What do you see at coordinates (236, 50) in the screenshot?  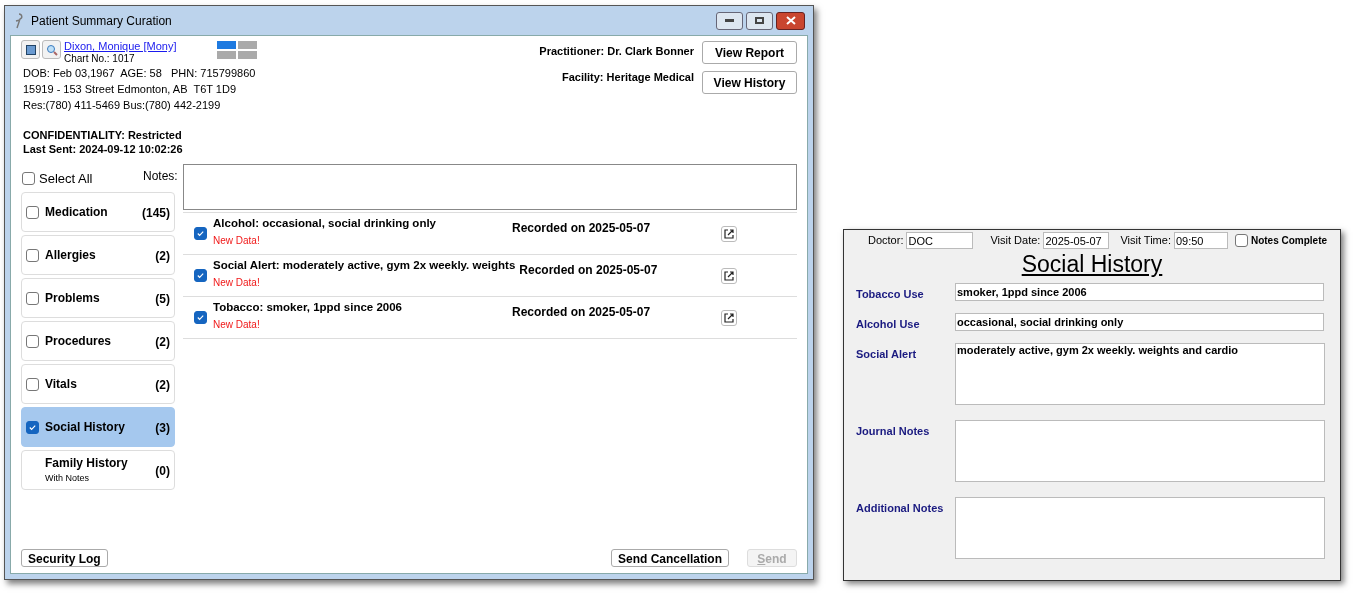 I see `layout-grid-icon` at bounding box center [236, 50].